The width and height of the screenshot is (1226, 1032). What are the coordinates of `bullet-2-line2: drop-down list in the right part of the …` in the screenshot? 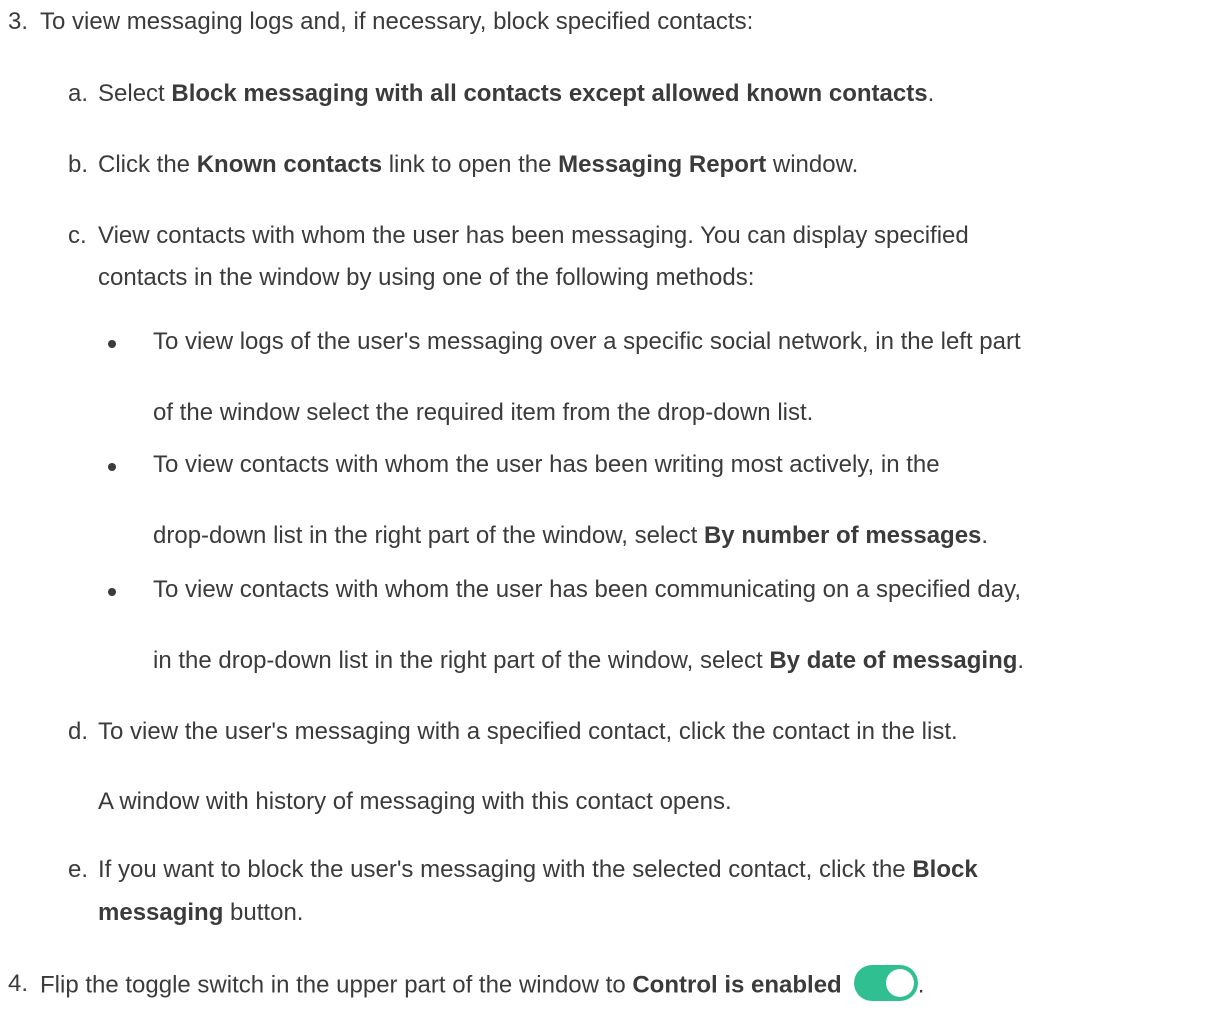 It's located at (571, 535).